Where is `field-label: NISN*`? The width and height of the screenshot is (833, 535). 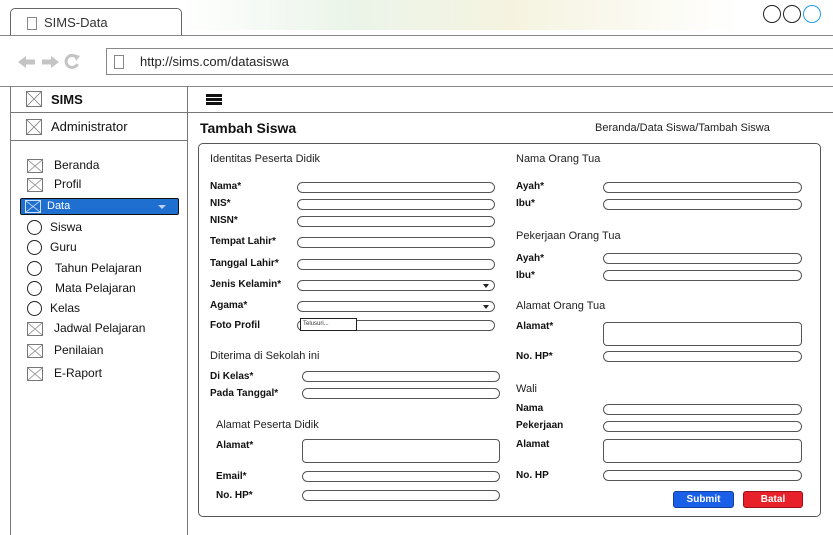
field-label: NISN* is located at coordinates (224, 220).